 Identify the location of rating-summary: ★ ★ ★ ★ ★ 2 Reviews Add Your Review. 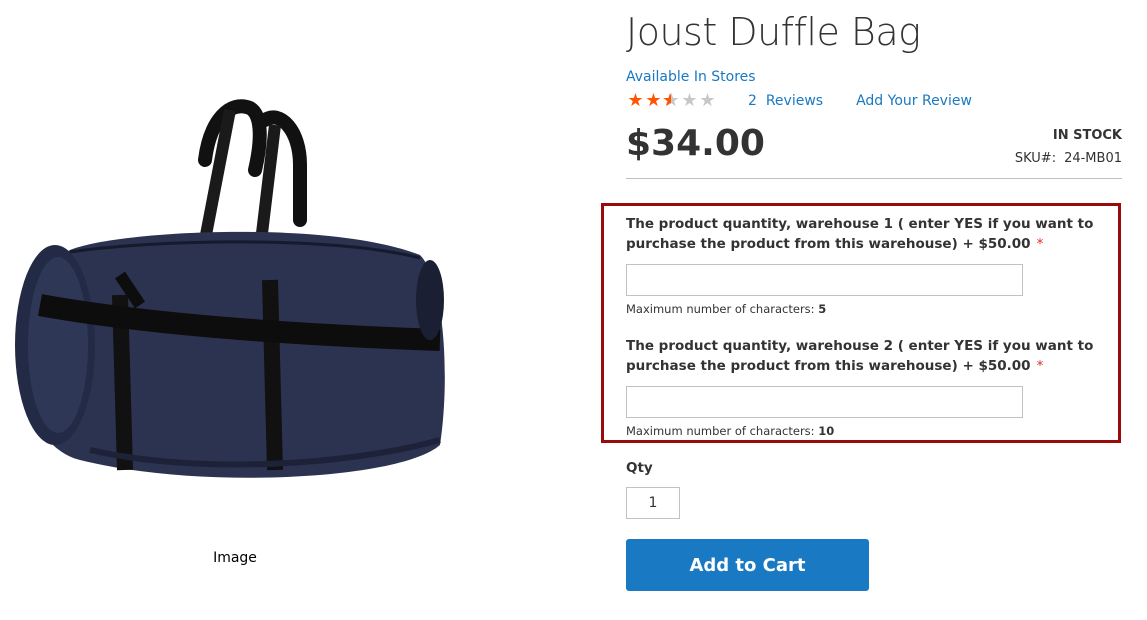
(799, 101).